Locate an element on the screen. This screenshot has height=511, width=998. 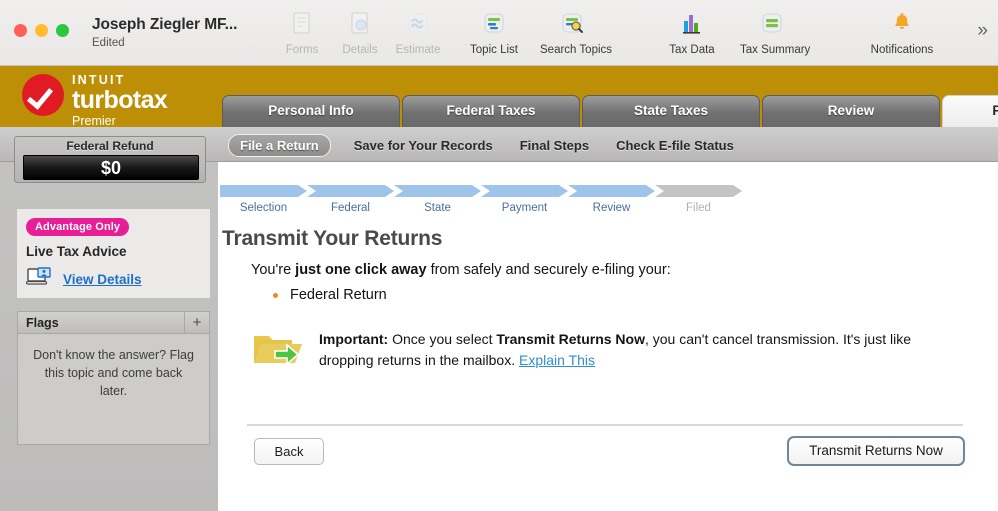
progress-step-filed: Filed is located at coordinates (698, 199).